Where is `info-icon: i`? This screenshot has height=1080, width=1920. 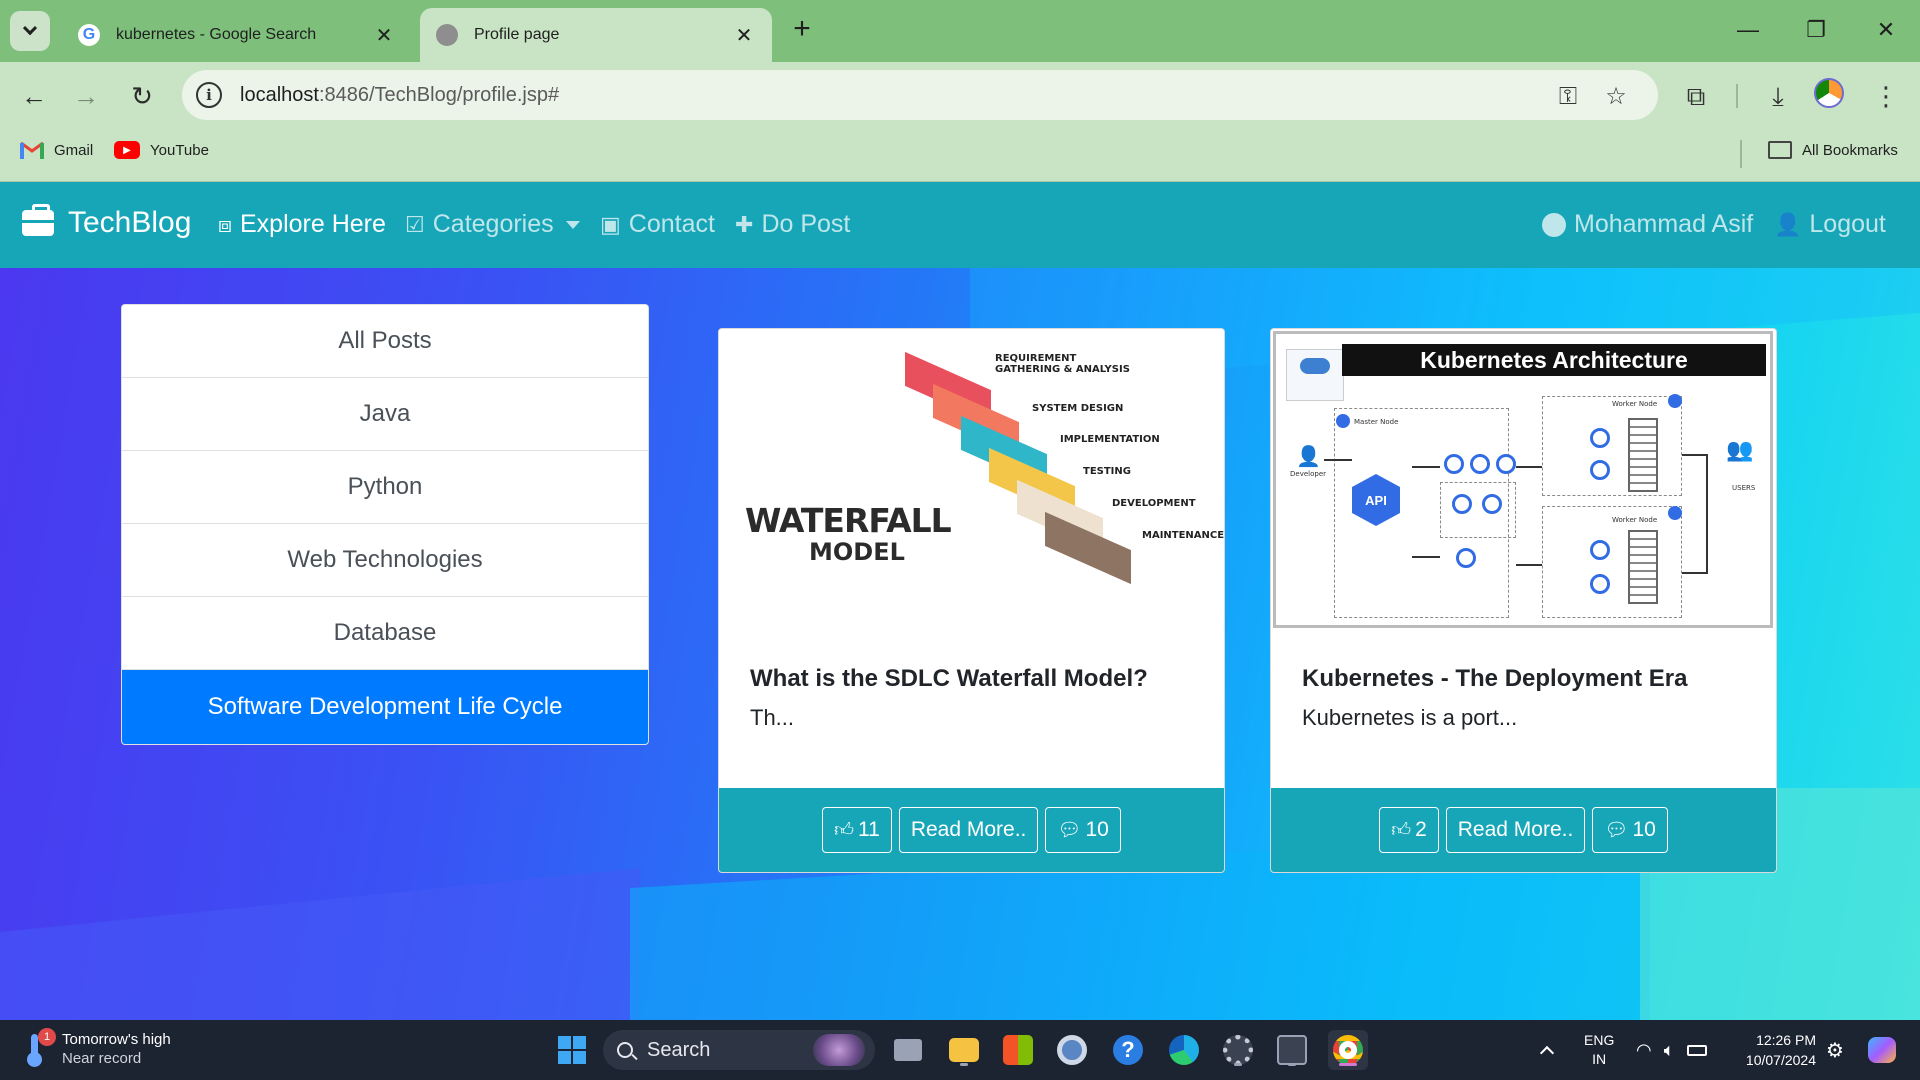
info-icon: i is located at coordinates (209, 95).